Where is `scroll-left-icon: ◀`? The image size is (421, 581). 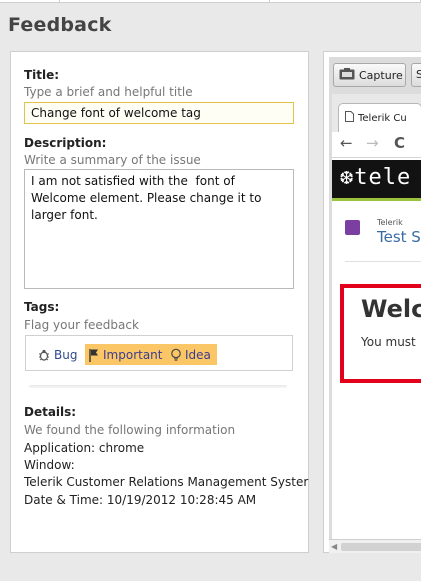 scroll-left-icon: ◀ is located at coordinates (334, 546).